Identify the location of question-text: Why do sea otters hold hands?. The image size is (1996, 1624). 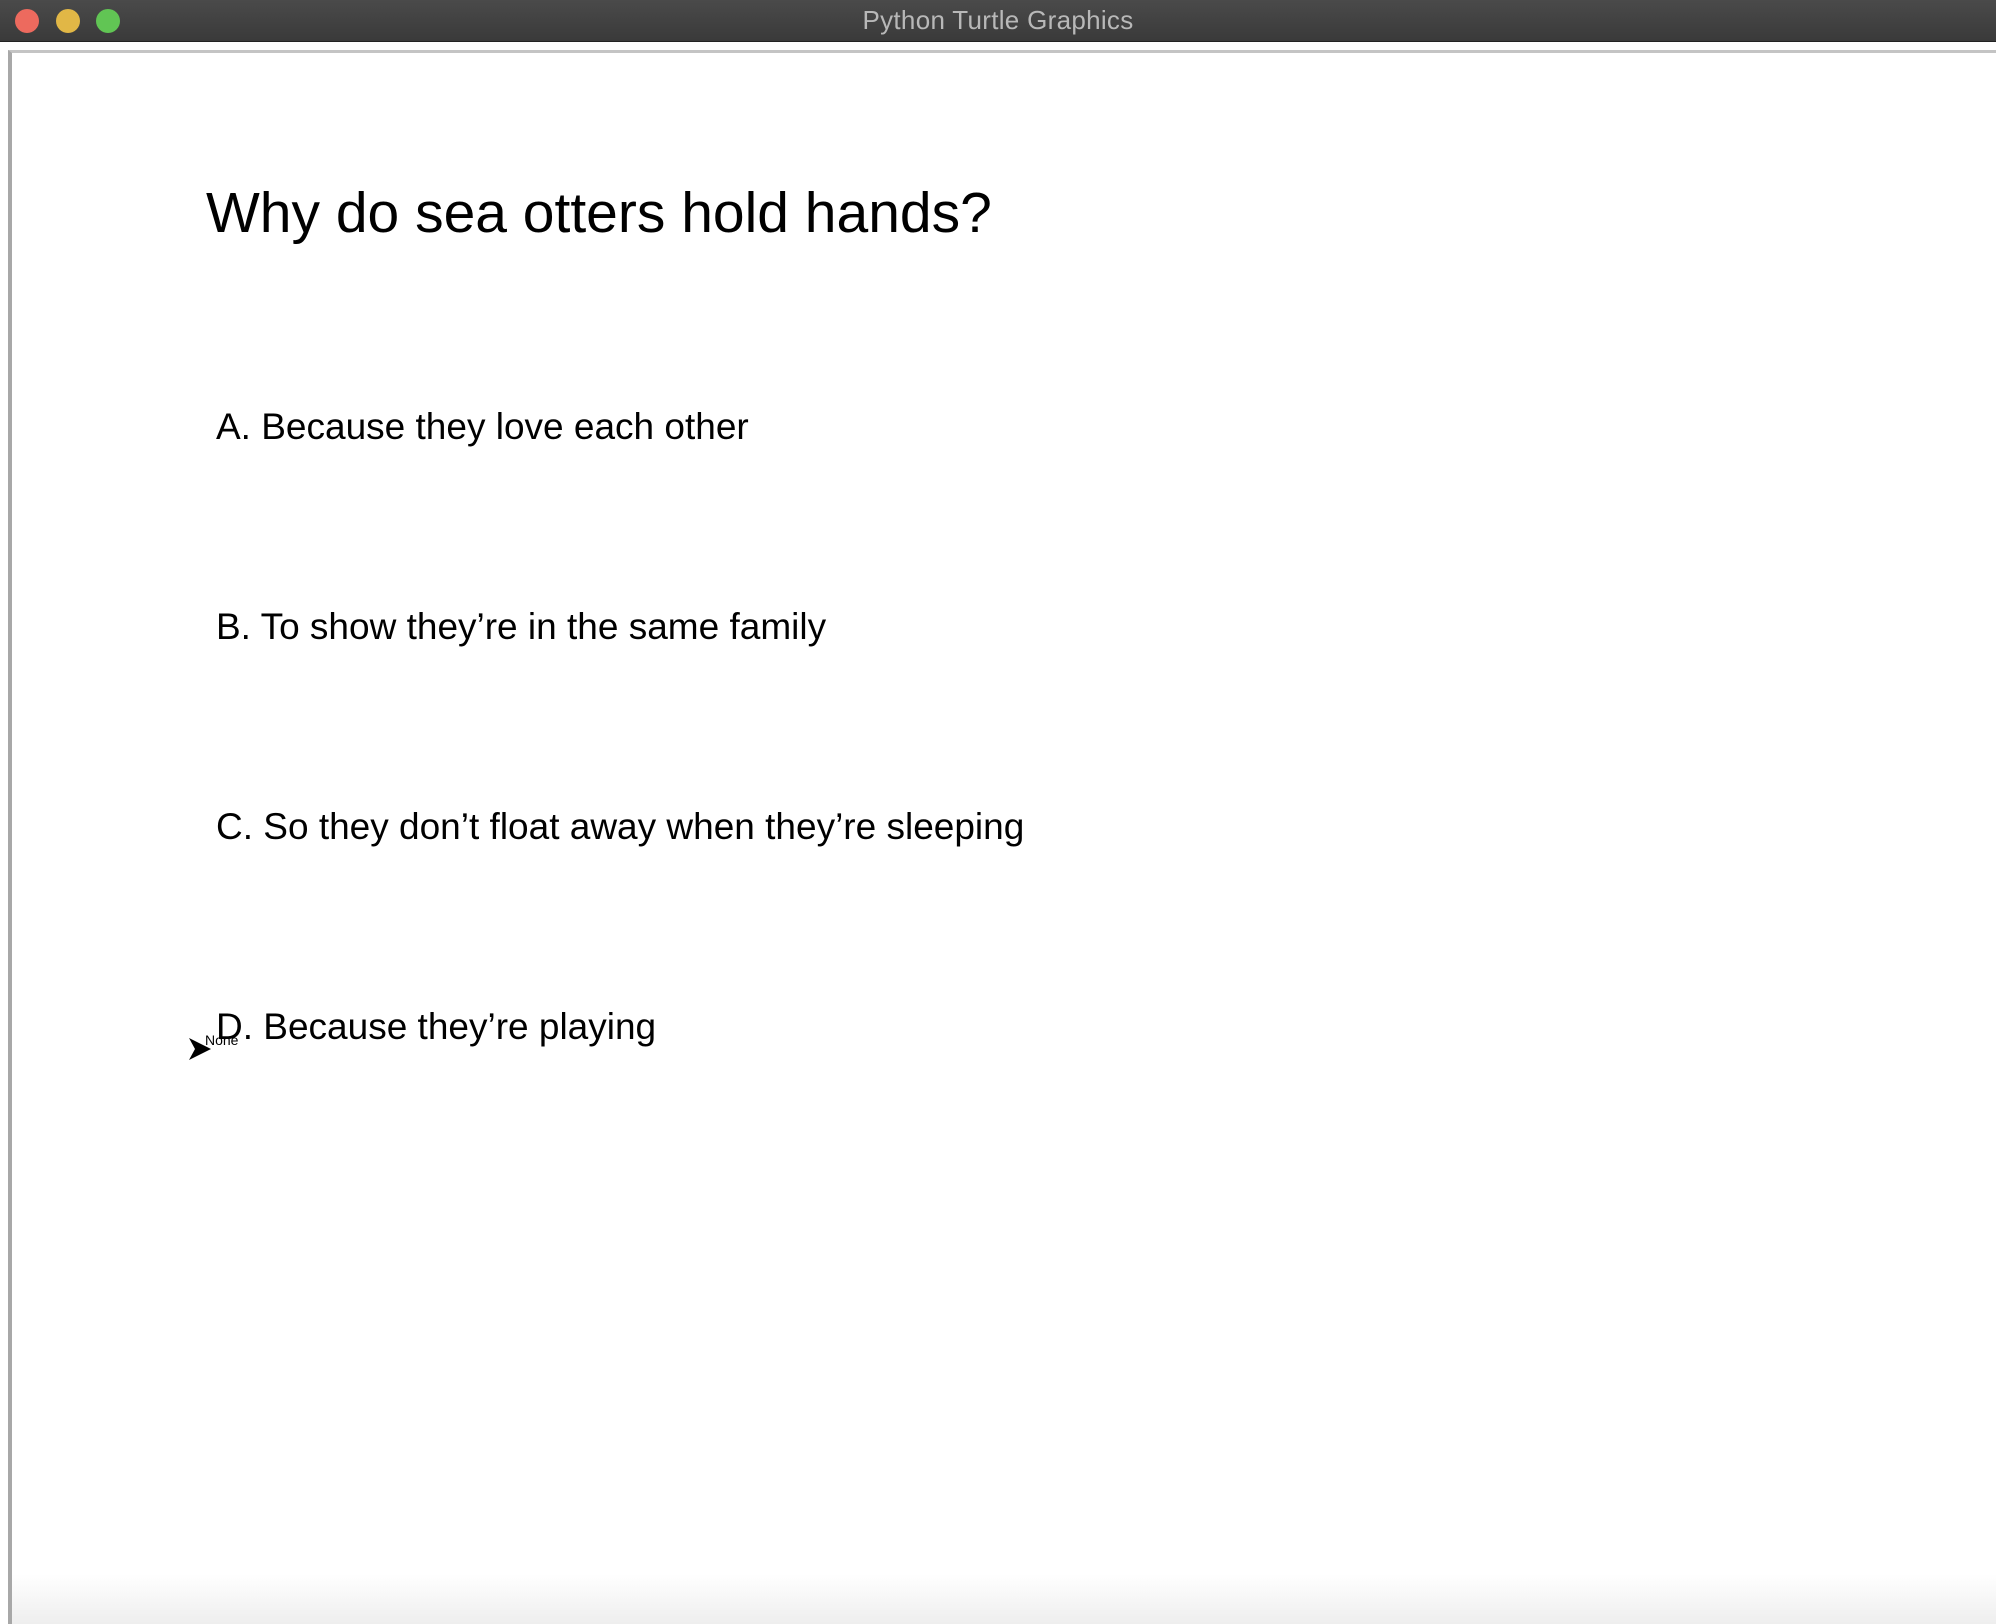
(599, 213).